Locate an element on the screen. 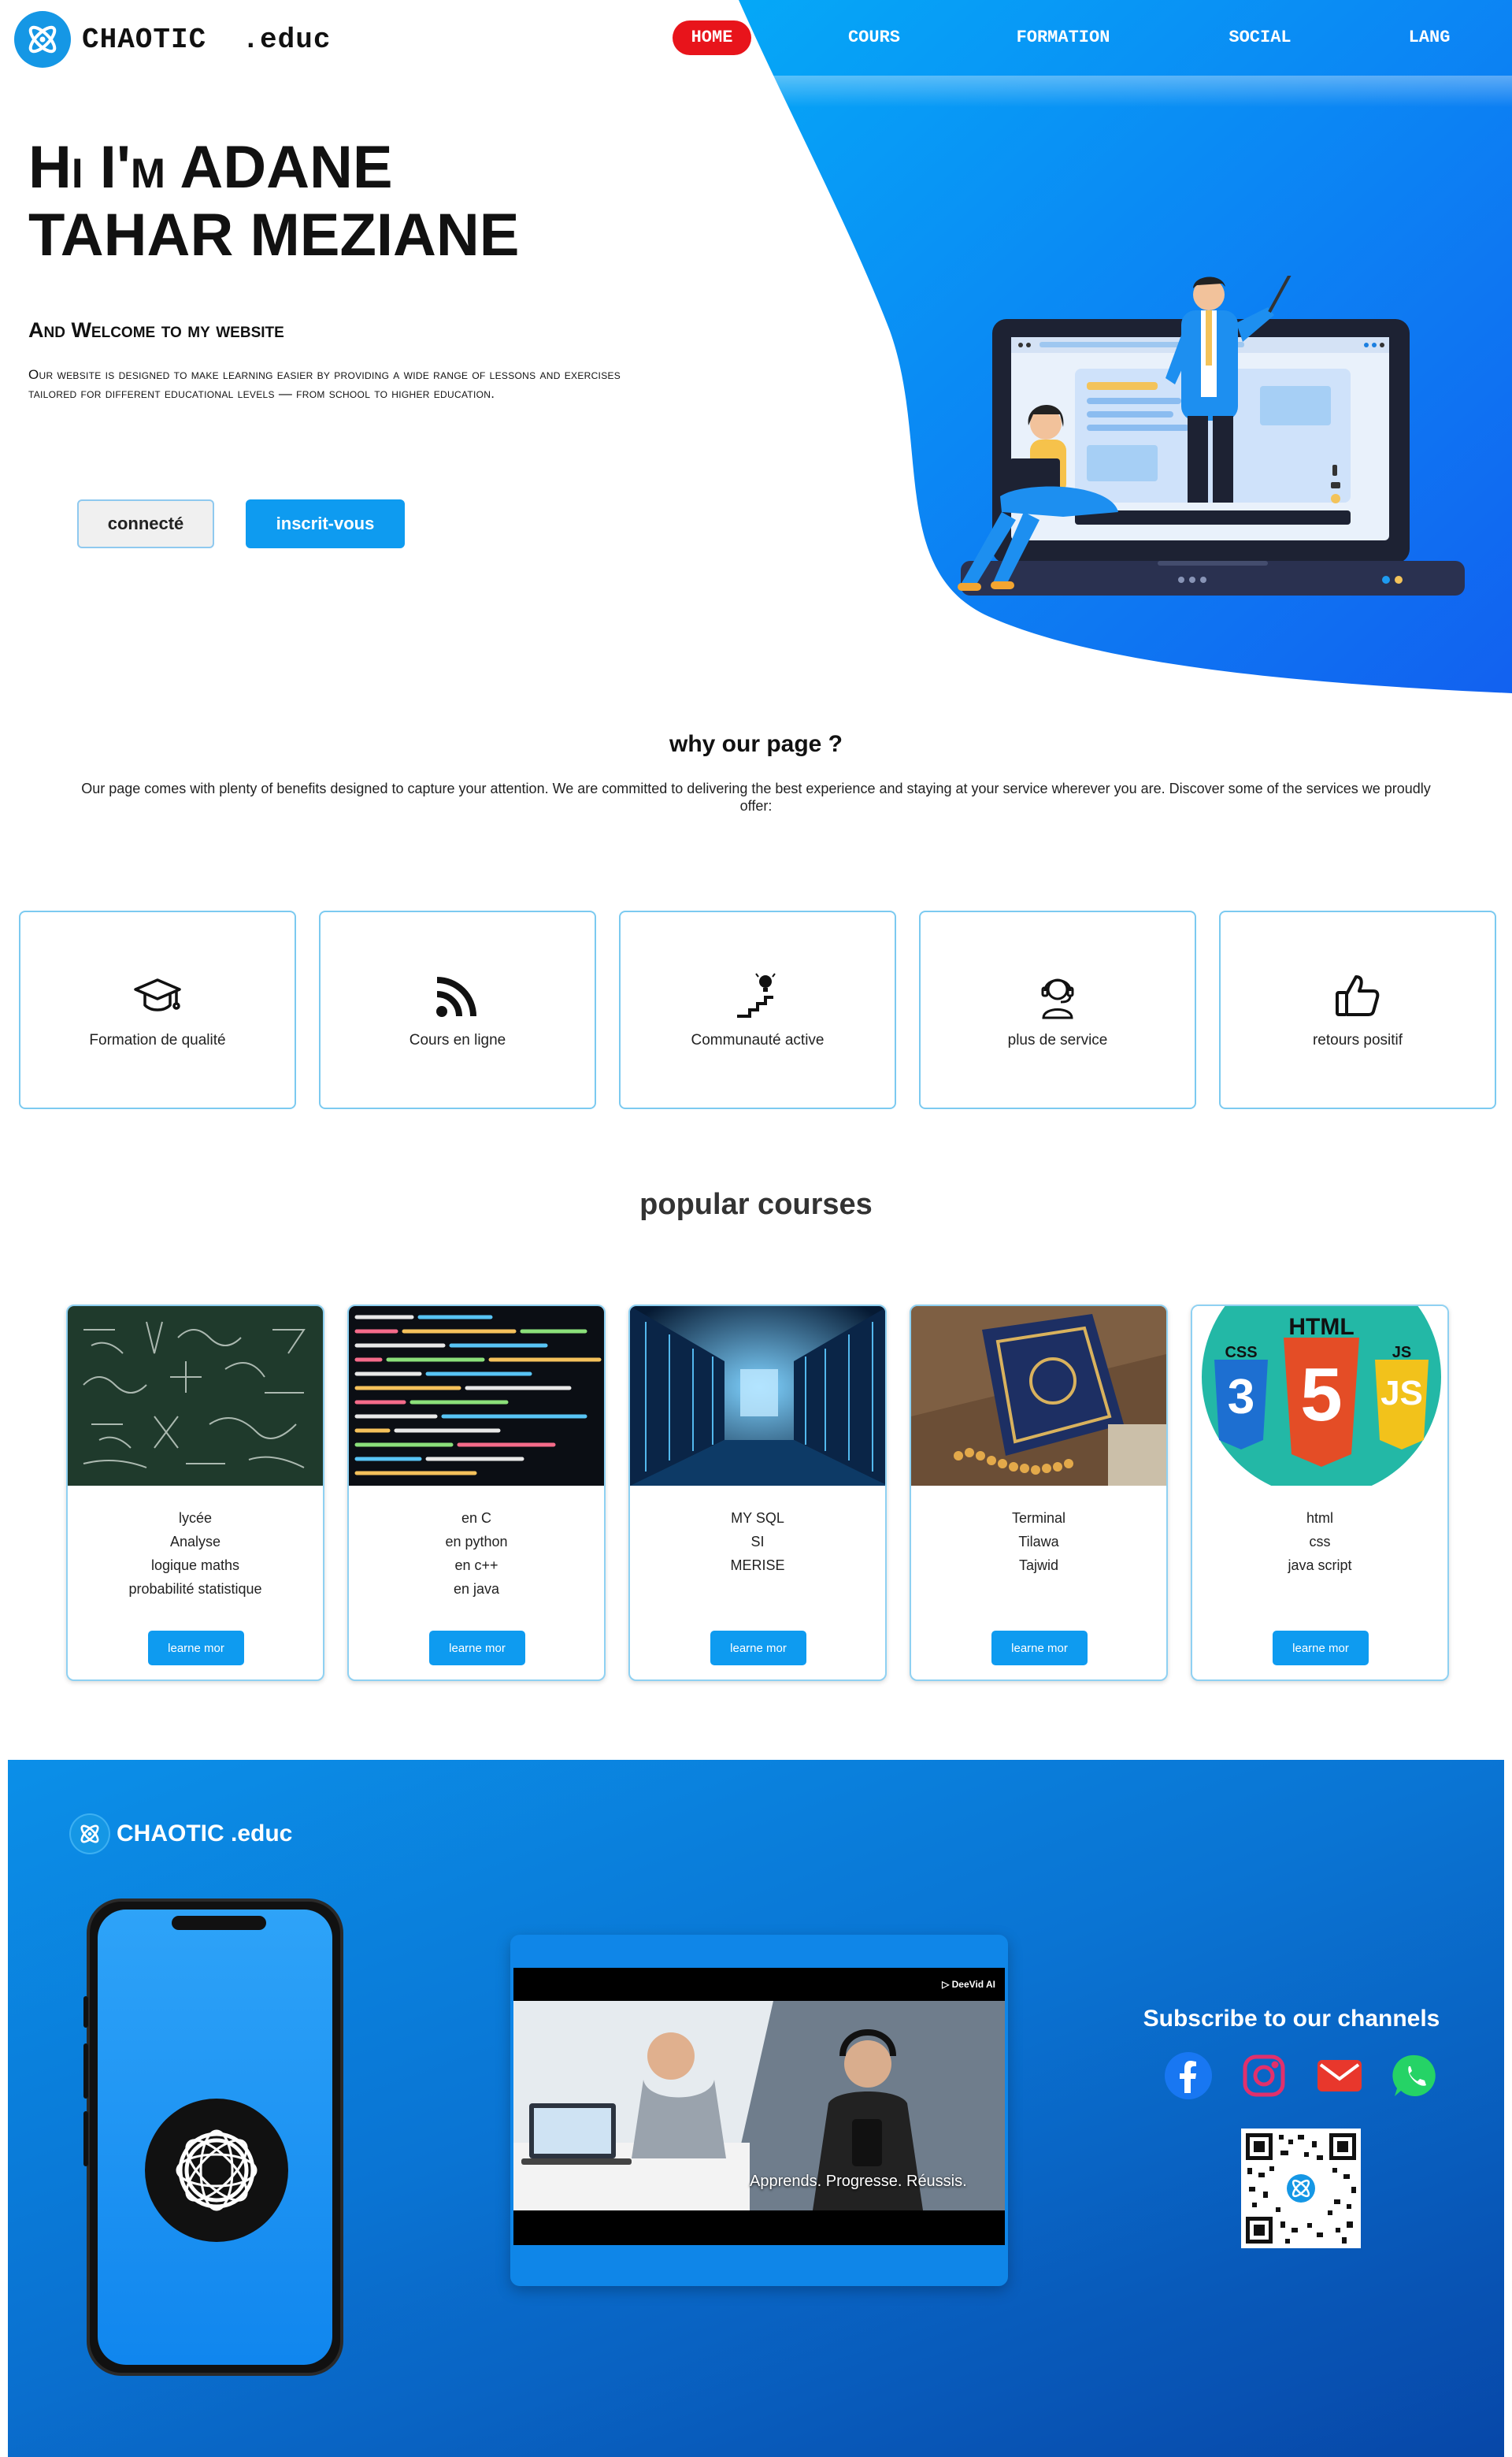 The height and width of the screenshot is (2457, 1512). video-caption: Apprends. Progresse. Réussis. is located at coordinates (858, 2181).